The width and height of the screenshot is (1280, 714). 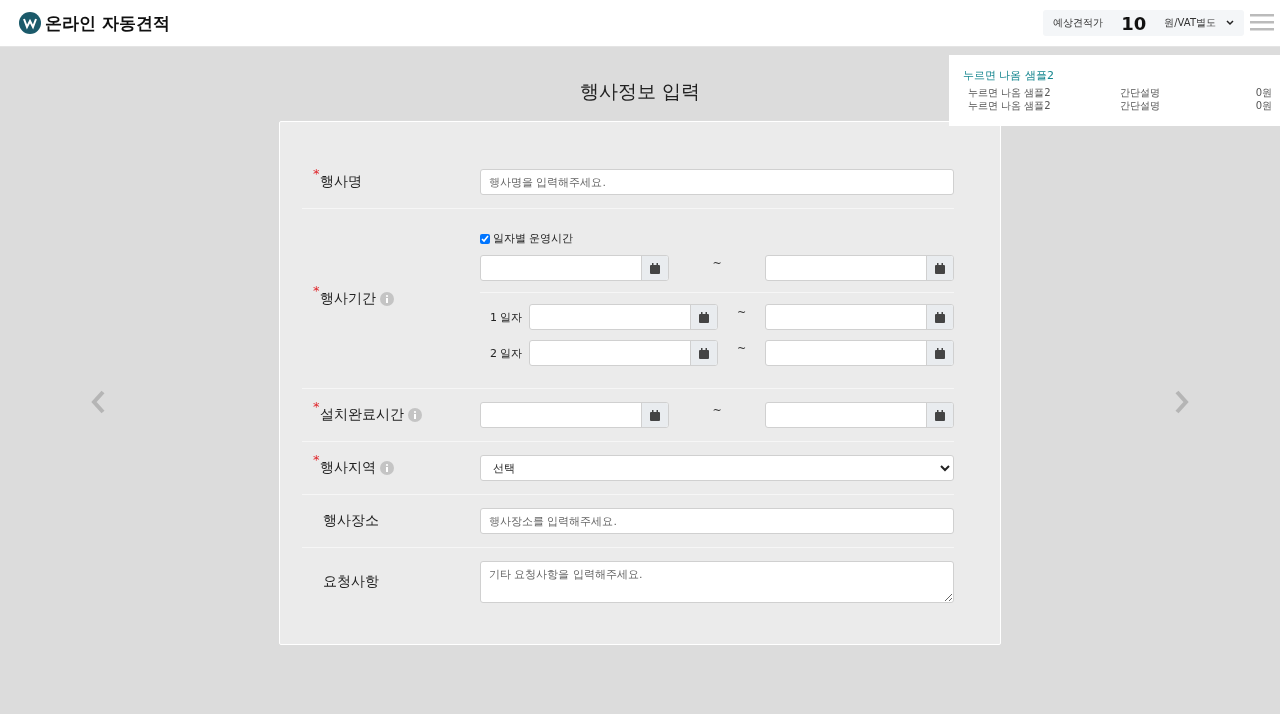 I want to click on field-label: 행사지역, so click(x=347, y=468).